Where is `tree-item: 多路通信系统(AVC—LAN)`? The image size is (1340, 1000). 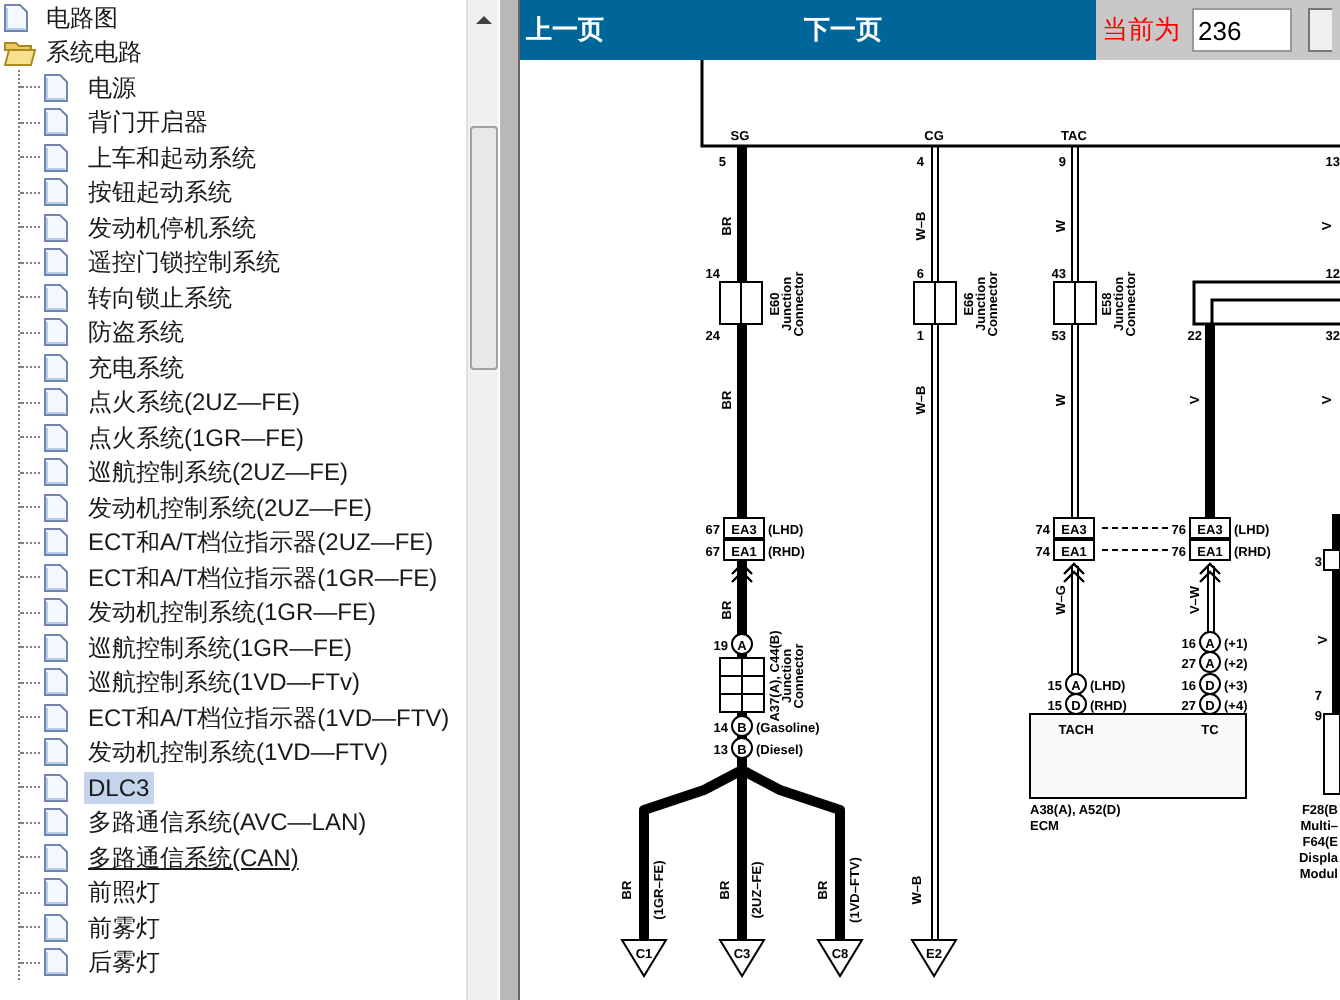
tree-item: 多路通信系统(AVC—LAN) is located at coordinates (227, 822).